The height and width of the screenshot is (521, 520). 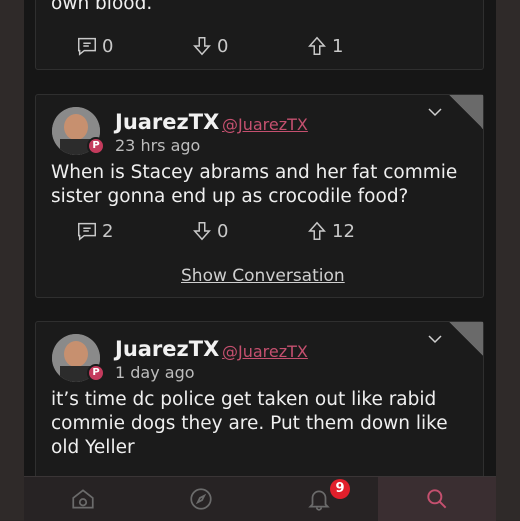 What do you see at coordinates (108, 46) in the screenshot?
I see `comment-count: 0` at bounding box center [108, 46].